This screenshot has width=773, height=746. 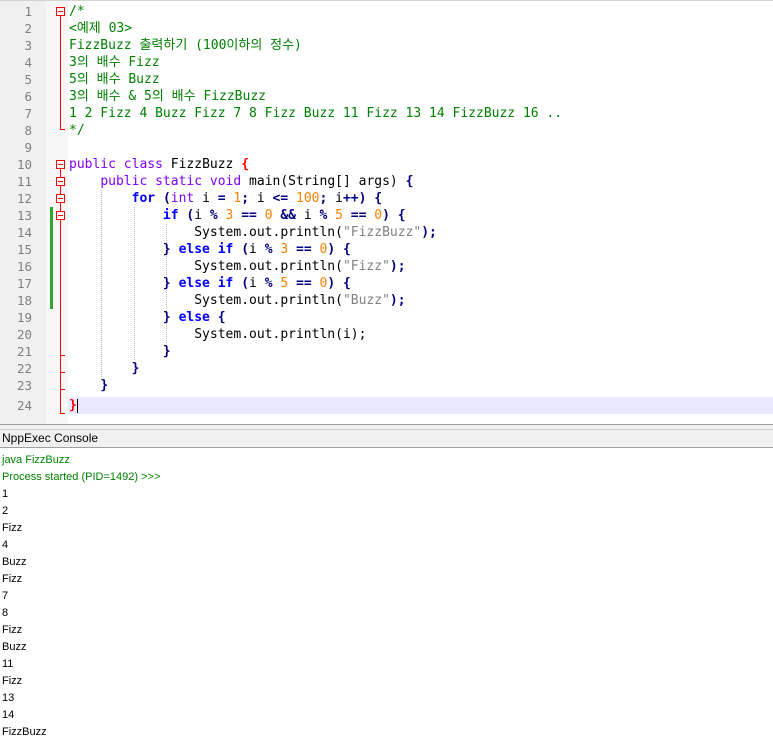 What do you see at coordinates (280, 334) in the screenshot?
I see `println-call: System.out.println(i);` at bounding box center [280, 334].